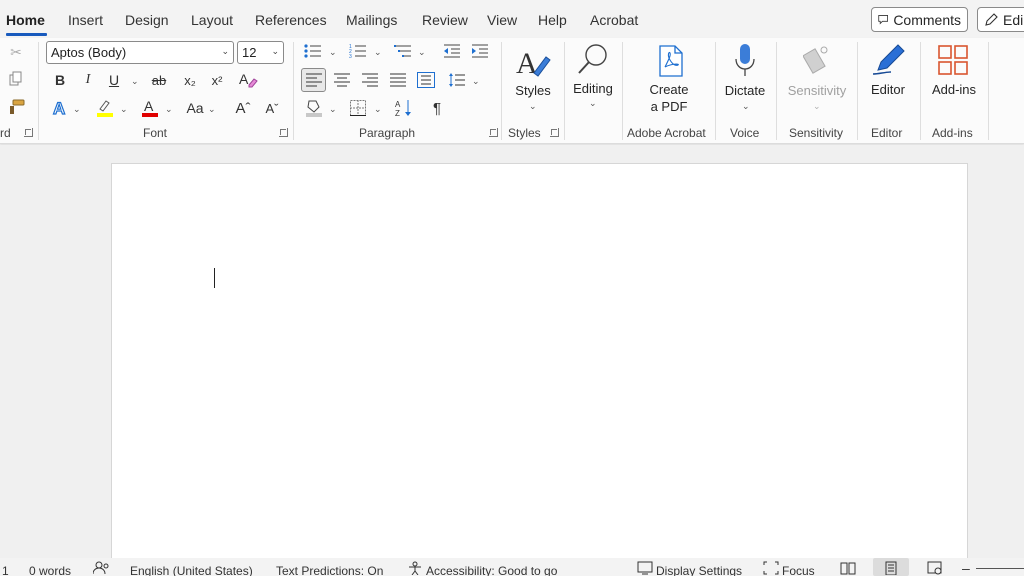 This screenshot has width=1024, height=576. I want to click on multilevel-list-icon, so click(403, 51).